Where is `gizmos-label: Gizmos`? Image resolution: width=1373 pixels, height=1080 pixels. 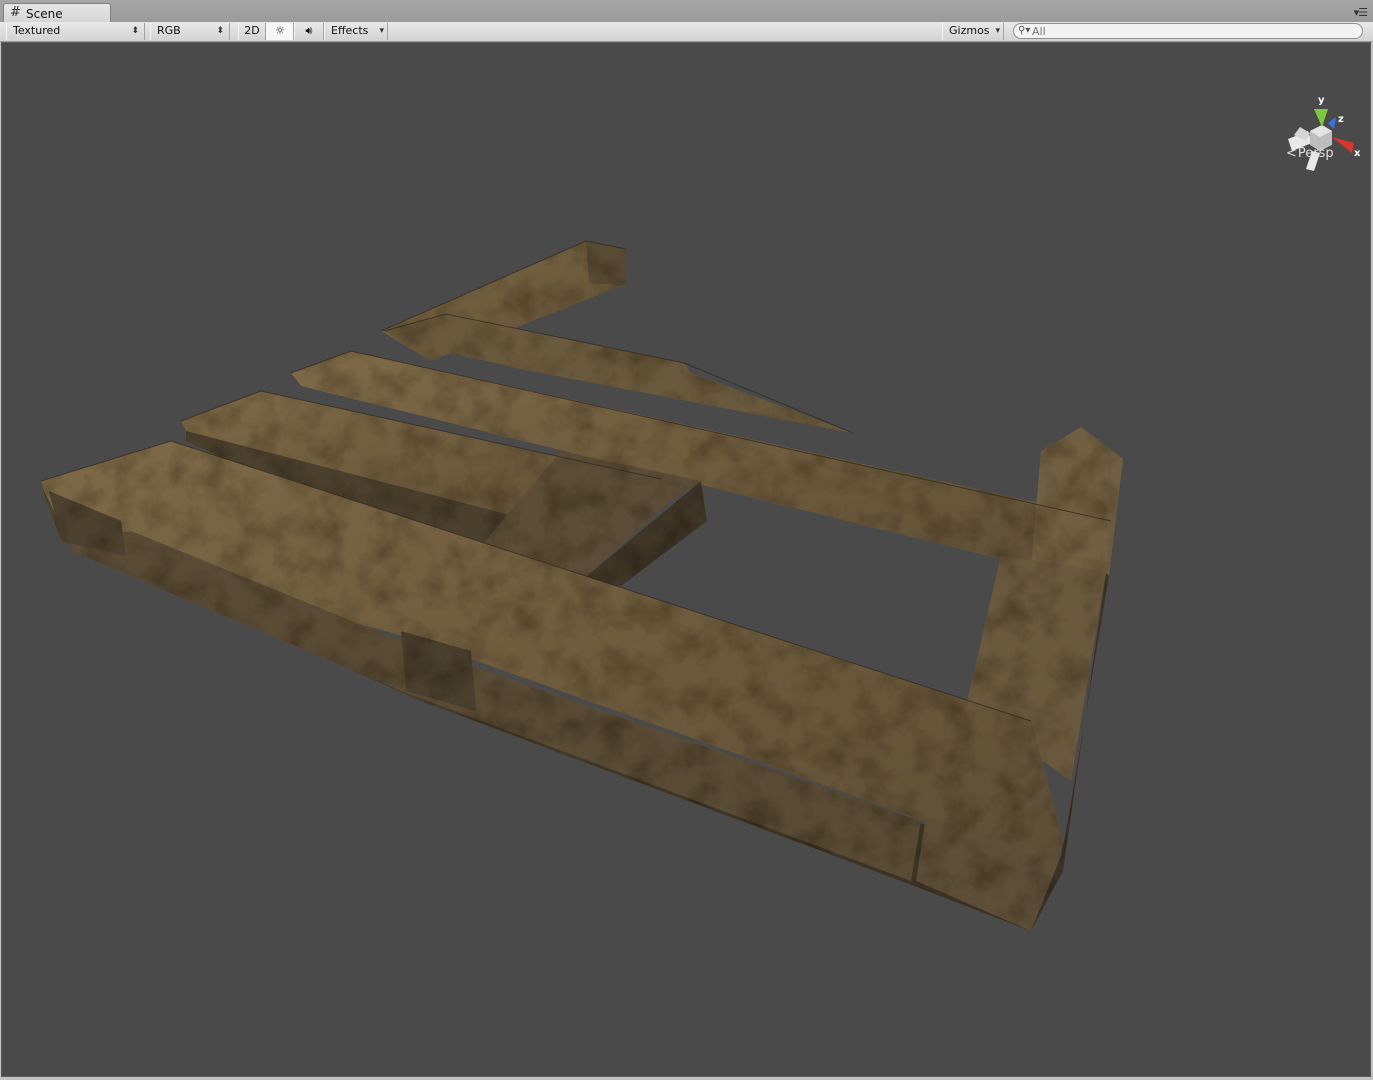 gizmos-label: Gizmos is located at coordinates (969, 30).